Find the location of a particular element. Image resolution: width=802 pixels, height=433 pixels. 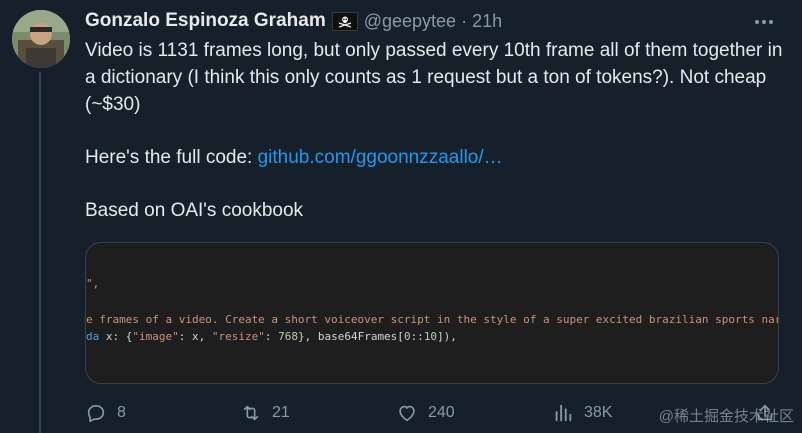

heart-icon is located at coordinates (407, 413).